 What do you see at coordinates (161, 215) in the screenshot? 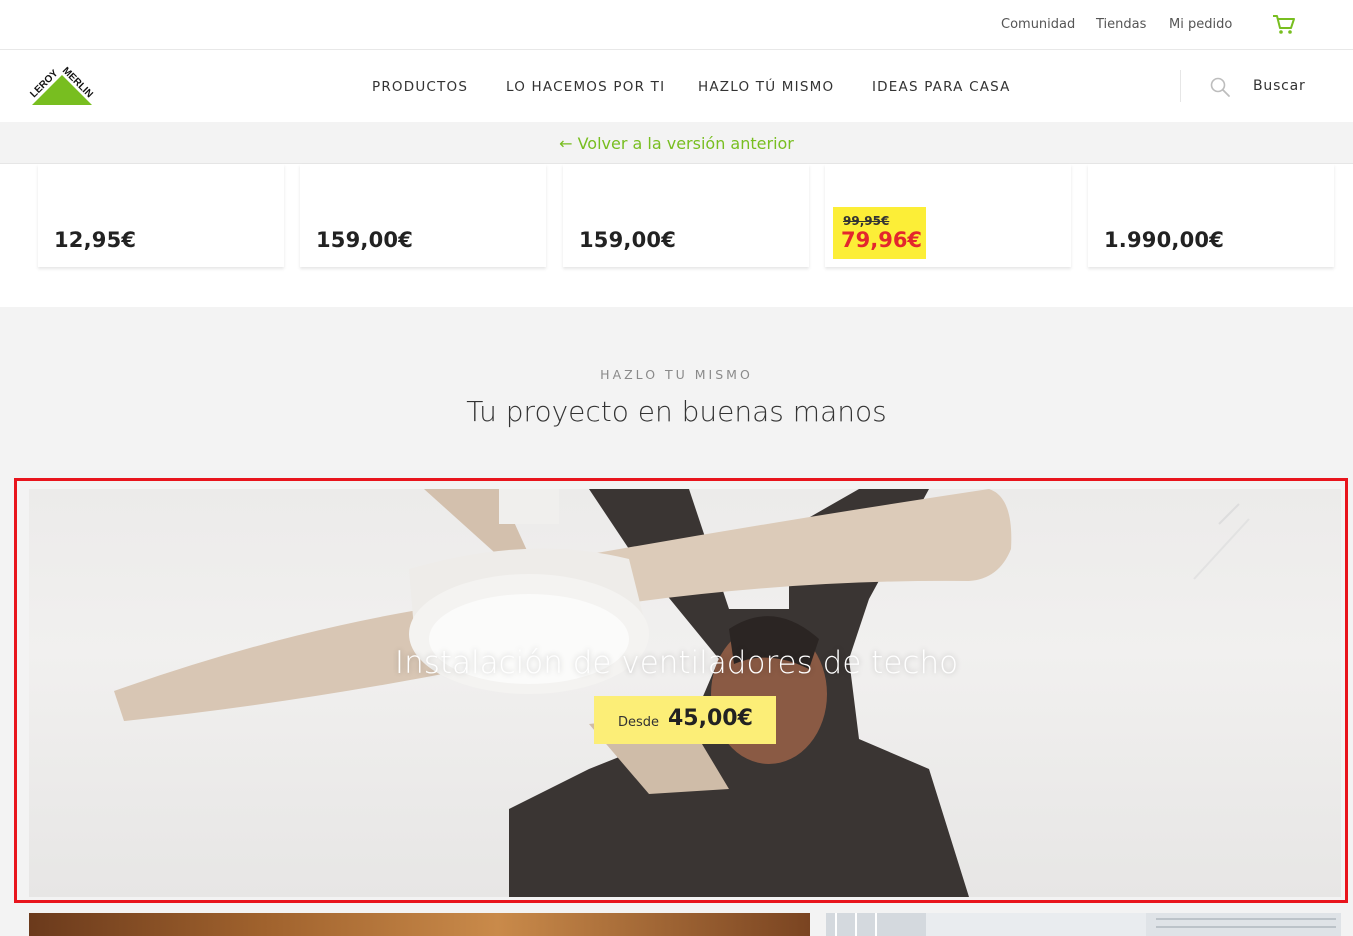
I see `product-card: 12,95€` at bounding box center [161, 215].